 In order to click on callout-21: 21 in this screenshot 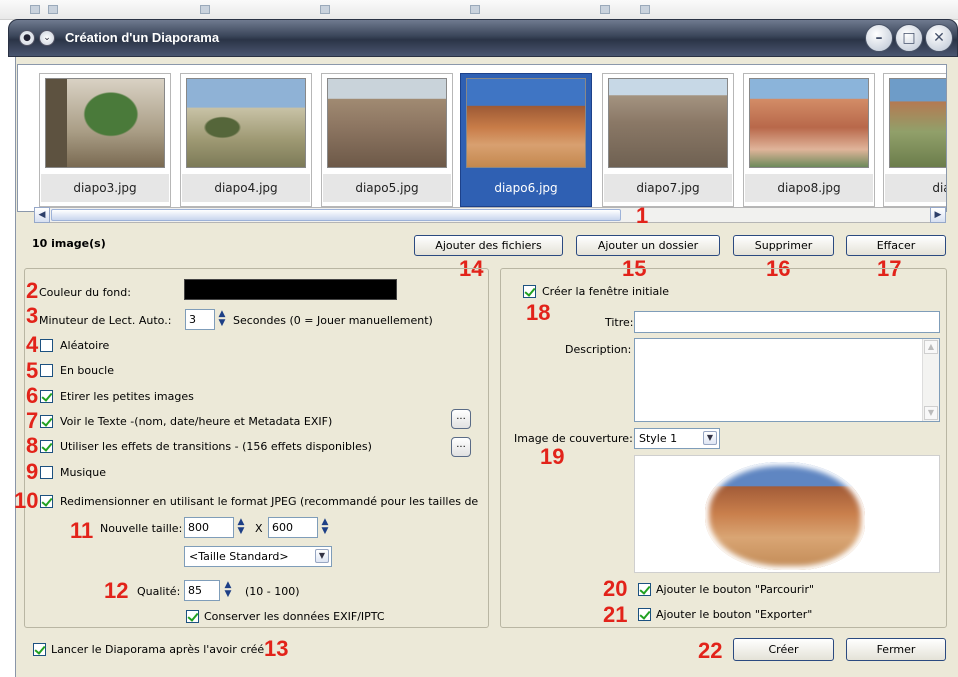, I will do `click(615, 614)`.